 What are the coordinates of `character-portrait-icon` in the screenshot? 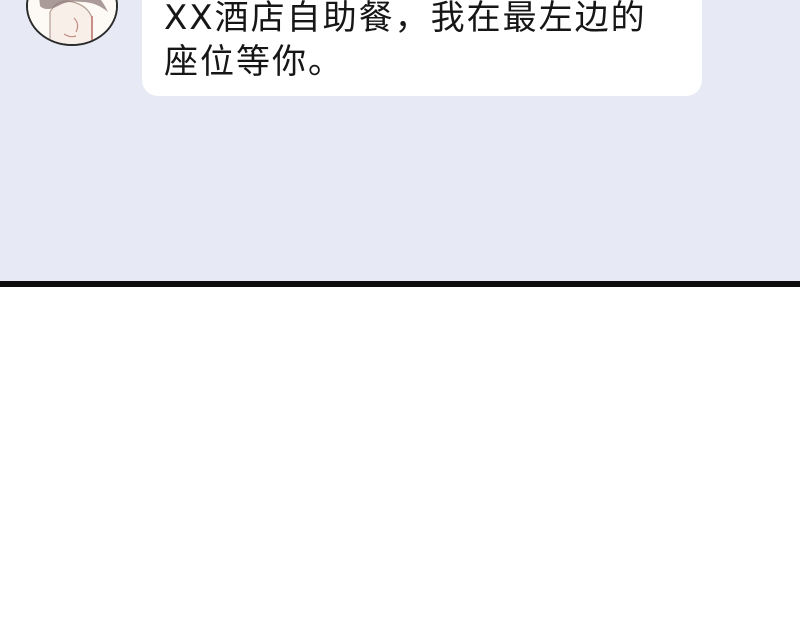 It's located at (72, 22).